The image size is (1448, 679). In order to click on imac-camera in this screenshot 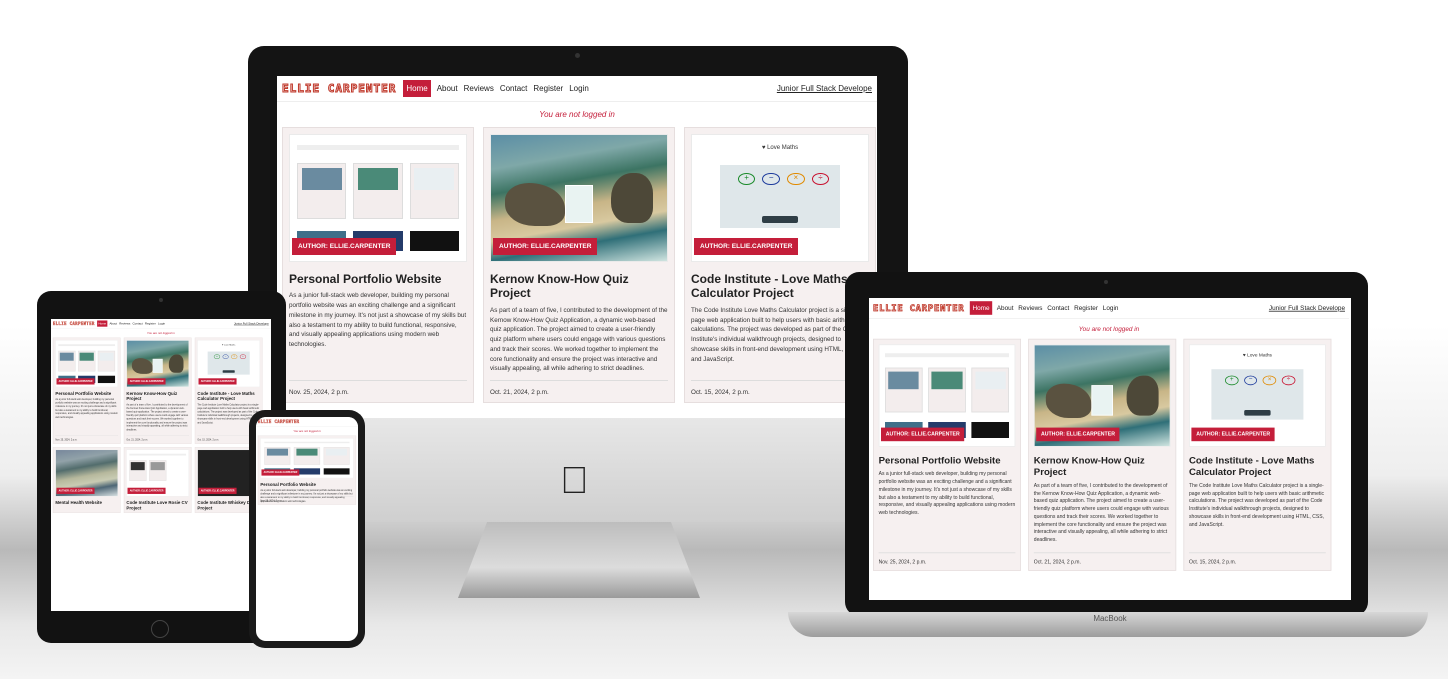, I will do `click(577, 55)`.